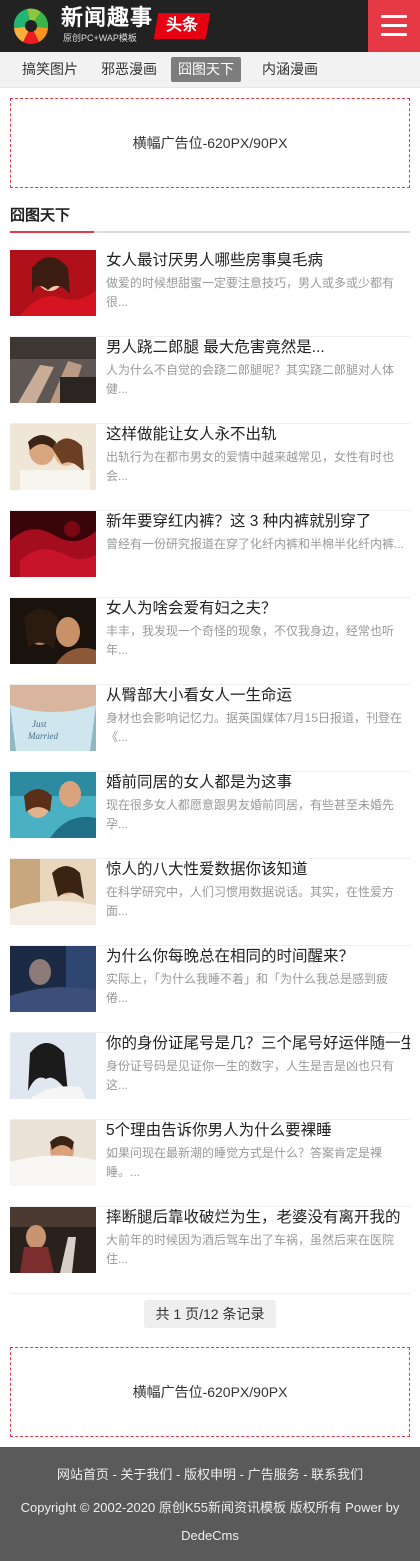  What do you see at coordinates (210, 232) in the screenshot?
I see `section-divider` at bounding box center [210, 232].